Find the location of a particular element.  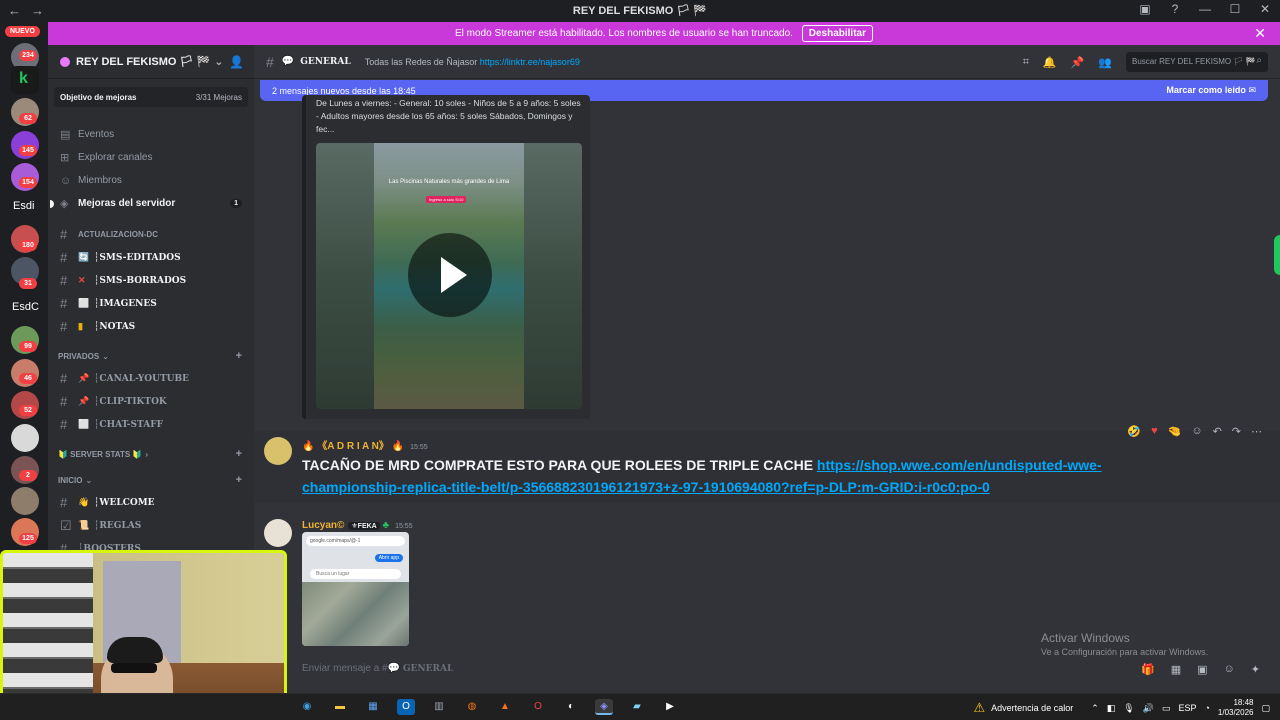

gift-icon: 🎁 is located at coordinates (1148, 669).